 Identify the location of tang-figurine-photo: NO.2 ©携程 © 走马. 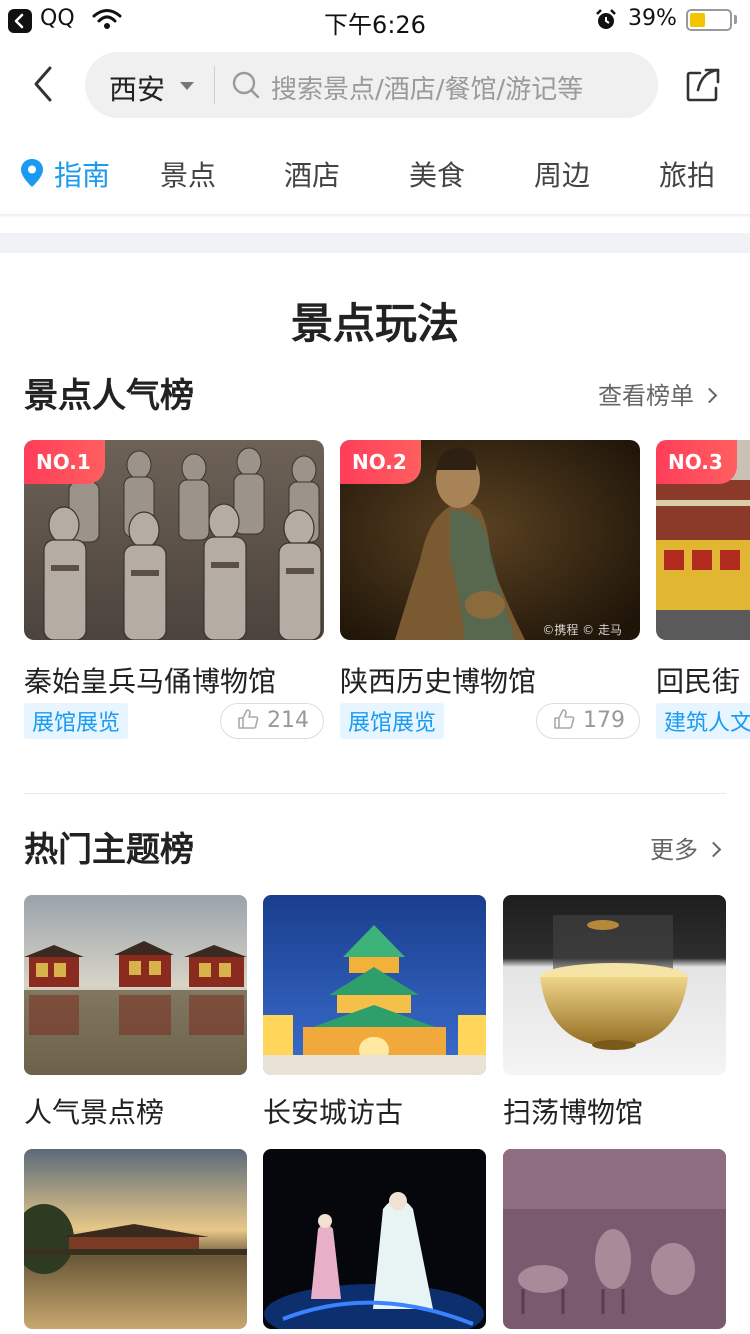
(490, 540).